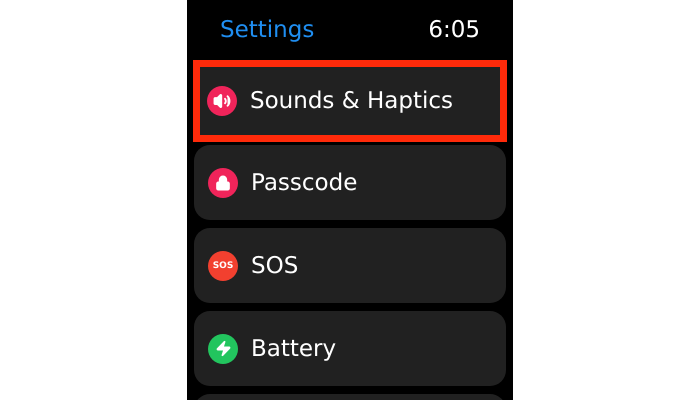 This screenshot has height=400, width=700. What do you see at coordinates (223, 265) in the screenshot?
I see `sos-icon: SOS` at bounding box center [223, 265].